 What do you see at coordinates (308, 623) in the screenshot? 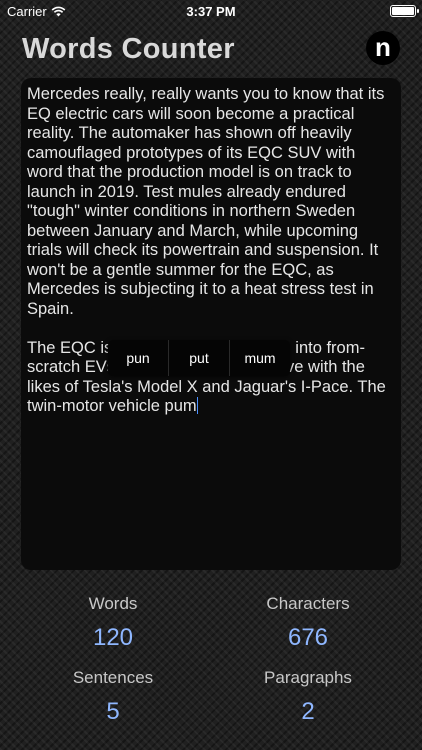
I see `stat-characters: Characters 676` at bounding box center [308, 623].